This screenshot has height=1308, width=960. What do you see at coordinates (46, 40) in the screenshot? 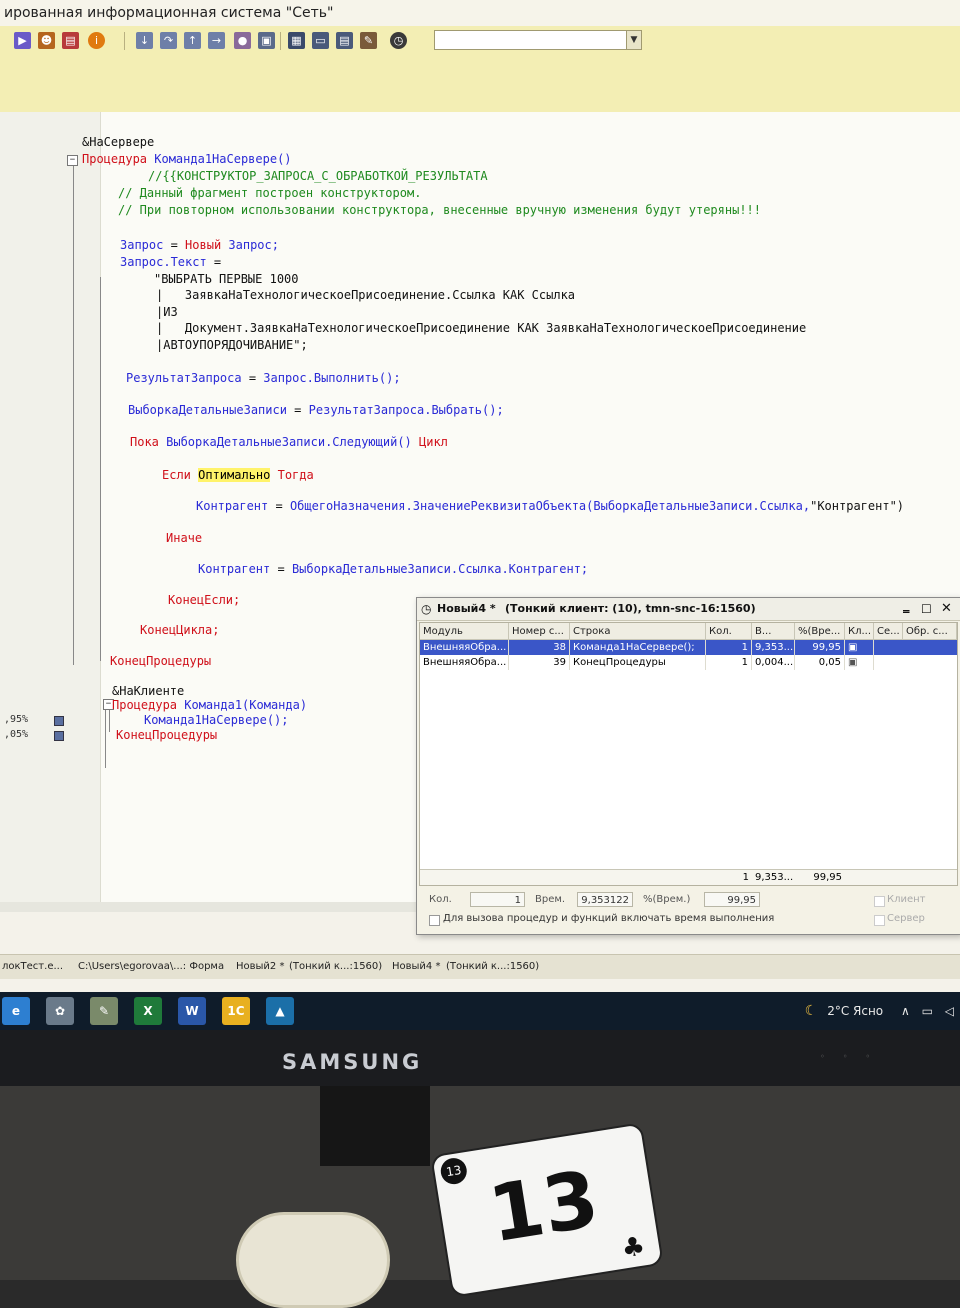
I see `user-icon: ☻` at bounding box center [46, 40].